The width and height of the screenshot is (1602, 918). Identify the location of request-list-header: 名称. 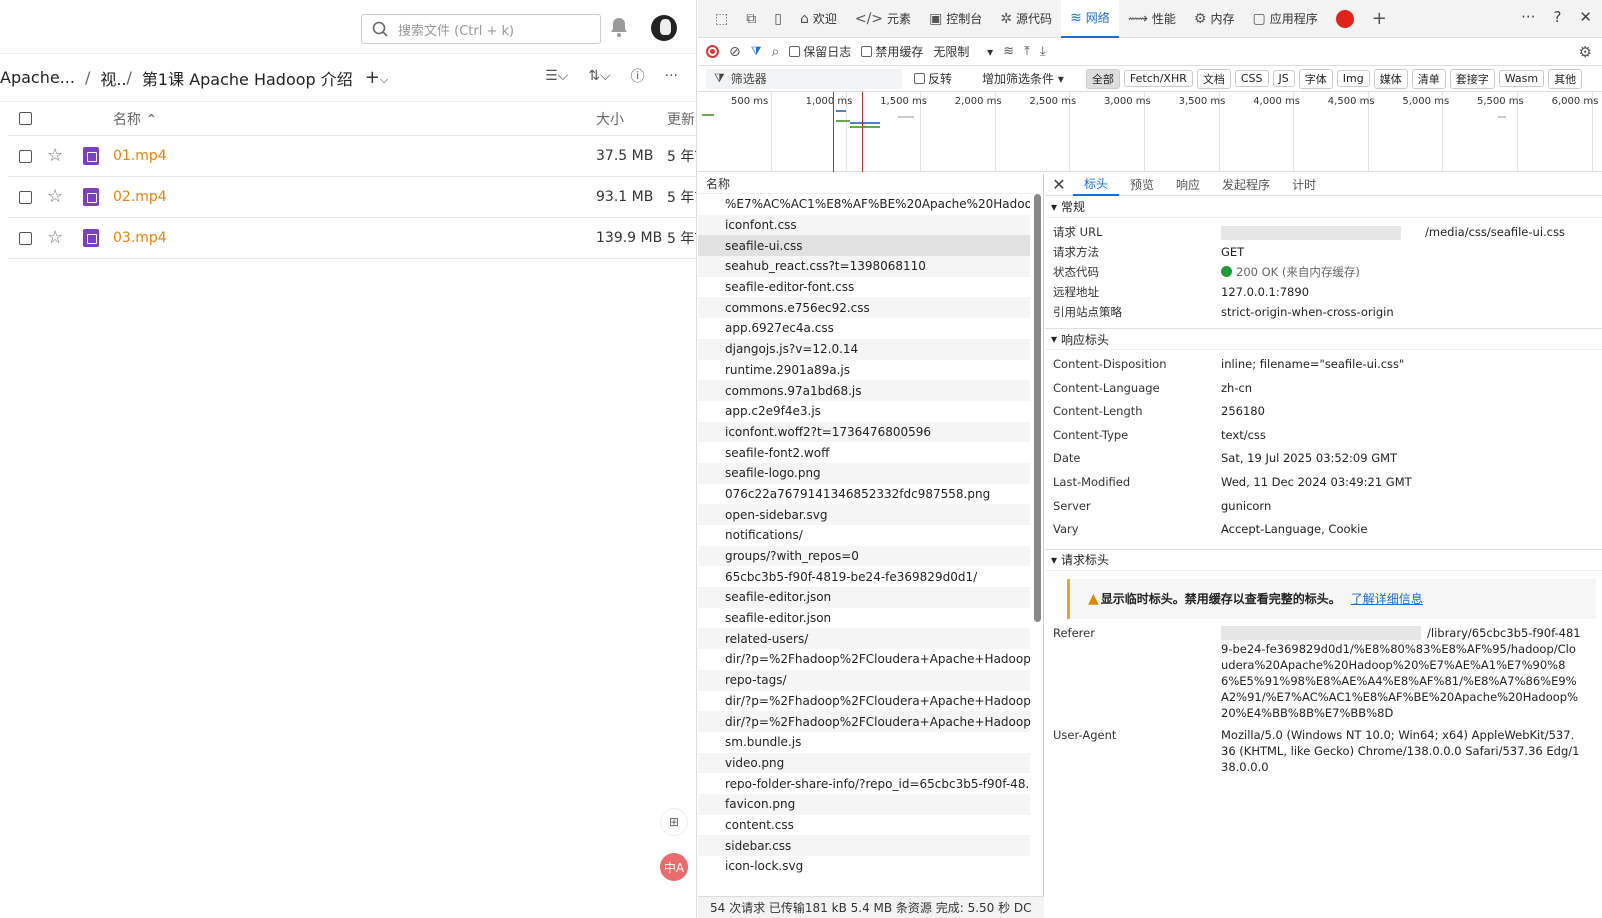
(870, 184).